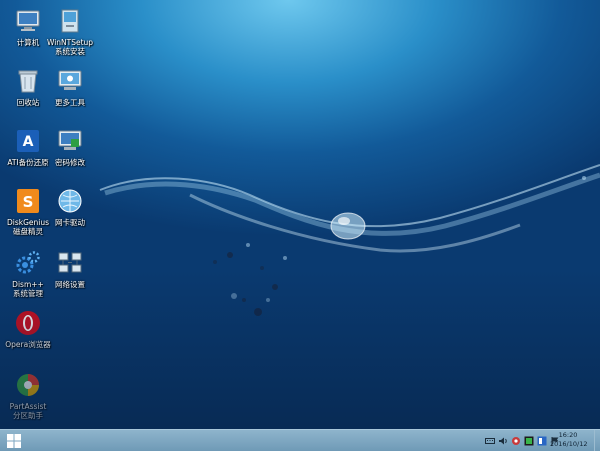 The image size is (600, 451). I want to click on icon-label: 计算机, so click(28, 42).